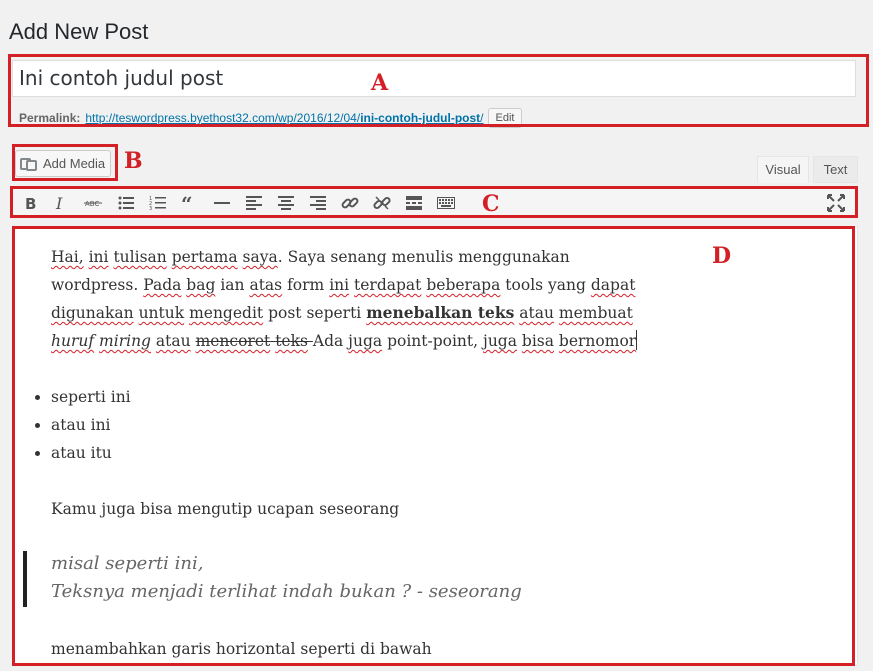  What do you see at coordinates (491, 204) in the screenshot?
I see `annotation-label-c: C` at bounding box center [491, 204].